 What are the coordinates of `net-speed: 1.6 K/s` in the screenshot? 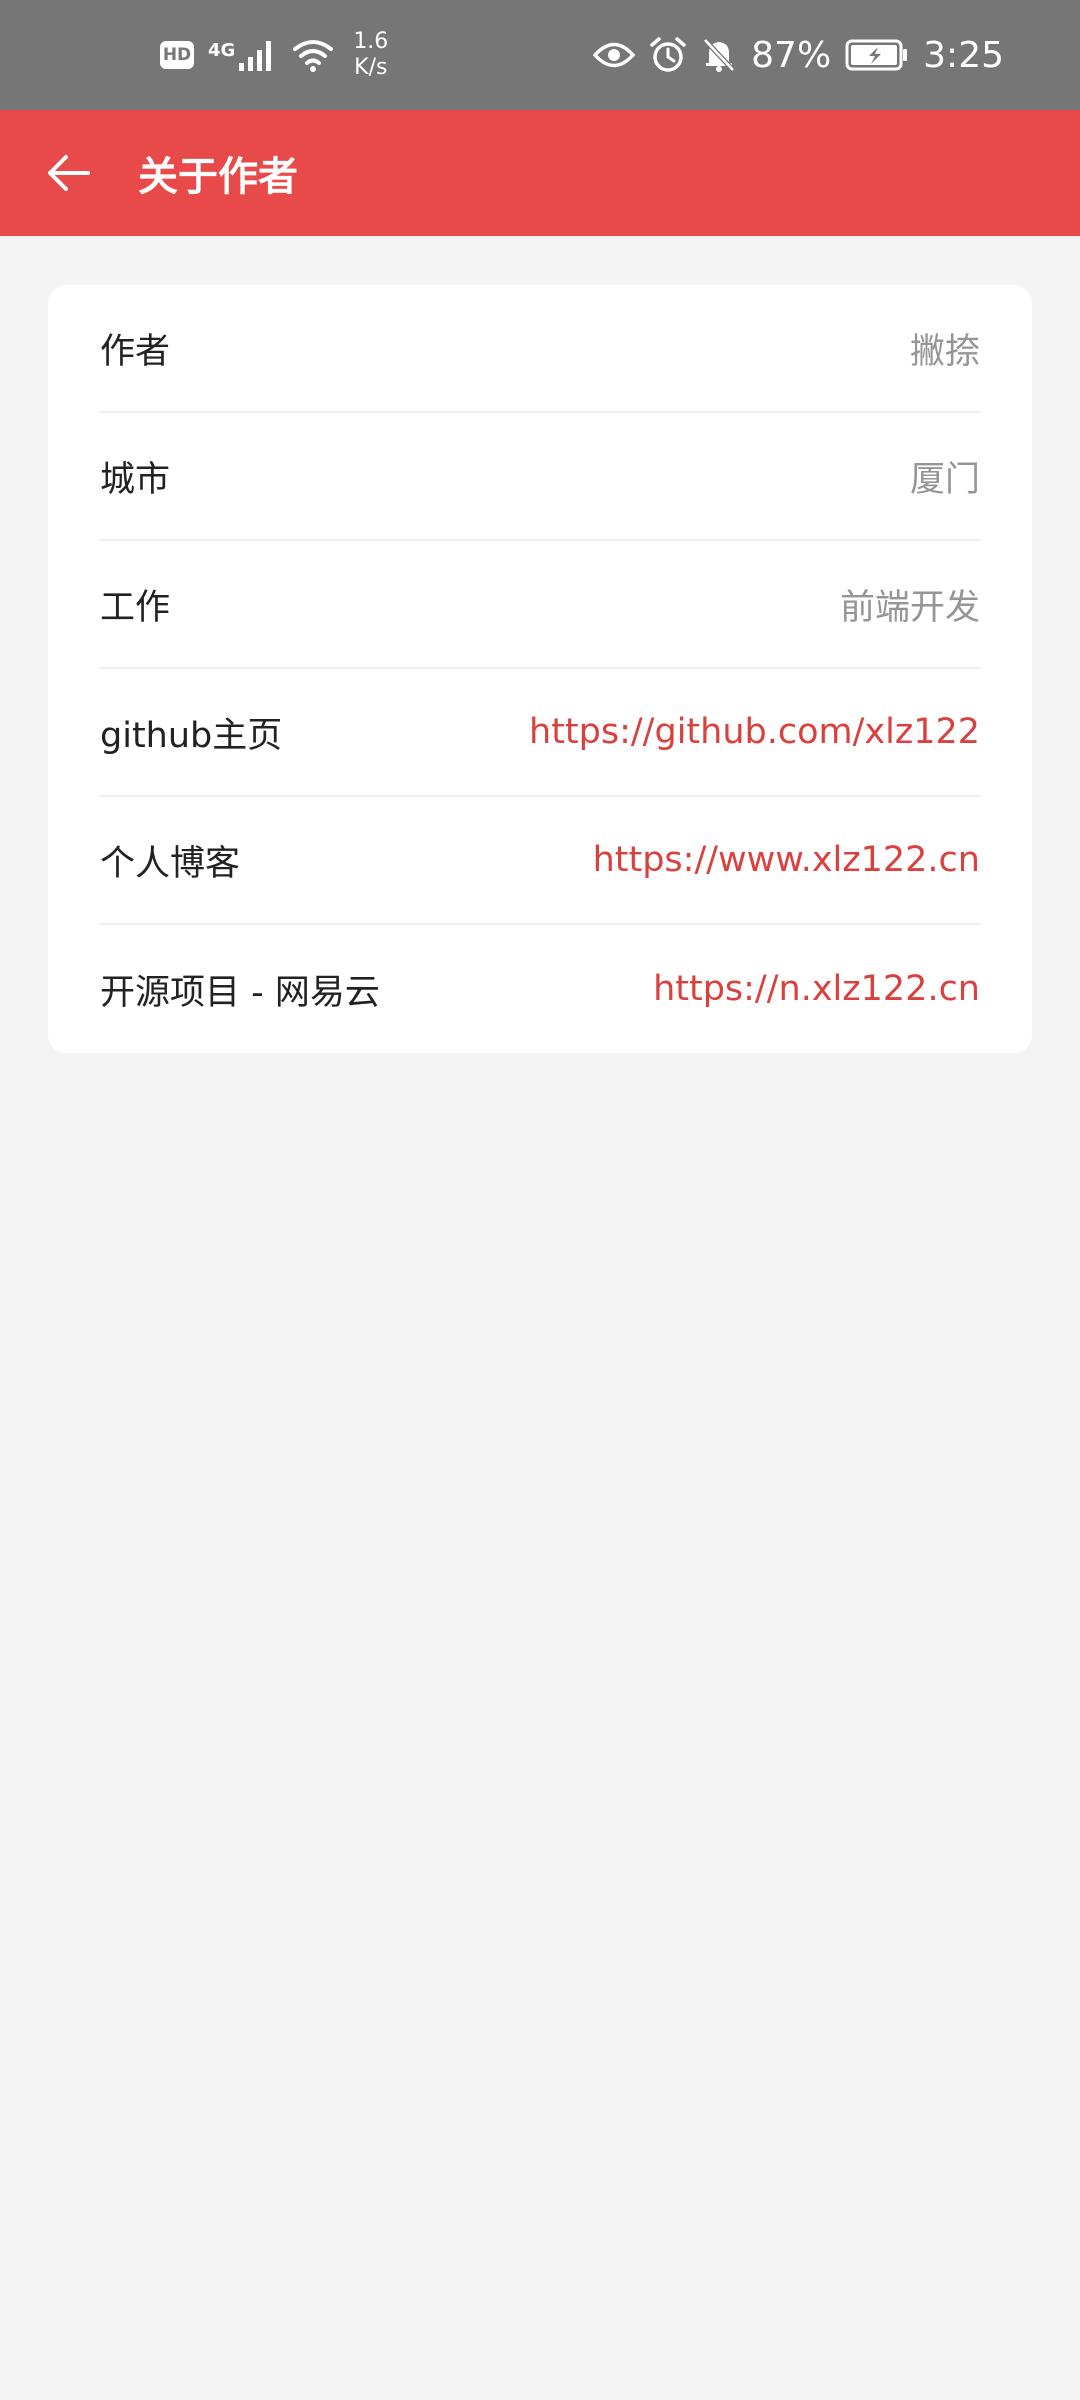 It's located at (370, 55).